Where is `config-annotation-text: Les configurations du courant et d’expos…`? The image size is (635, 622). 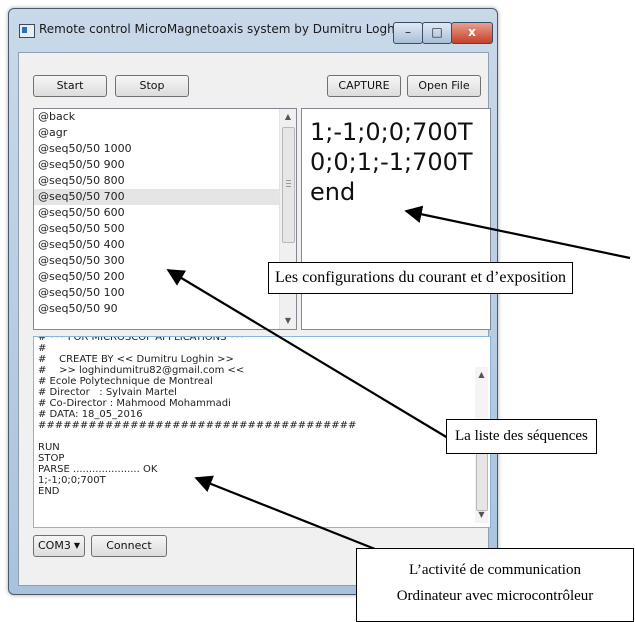
config-annotation-text: Les configurations du courant et d’expos… is located at coordinates (421, 277).